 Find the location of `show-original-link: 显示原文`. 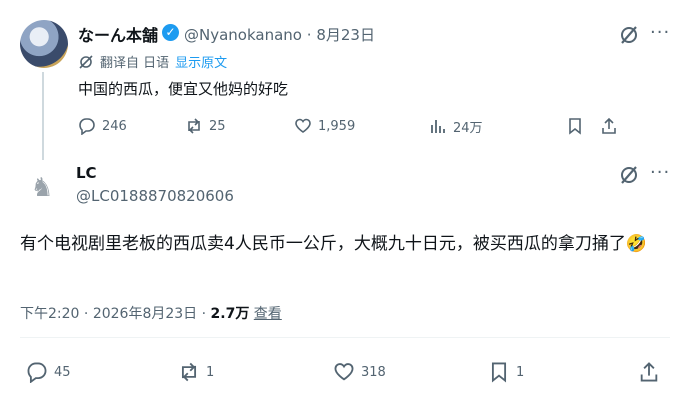

show-original-link: 显示原文 is located at coordinates (201, 61).